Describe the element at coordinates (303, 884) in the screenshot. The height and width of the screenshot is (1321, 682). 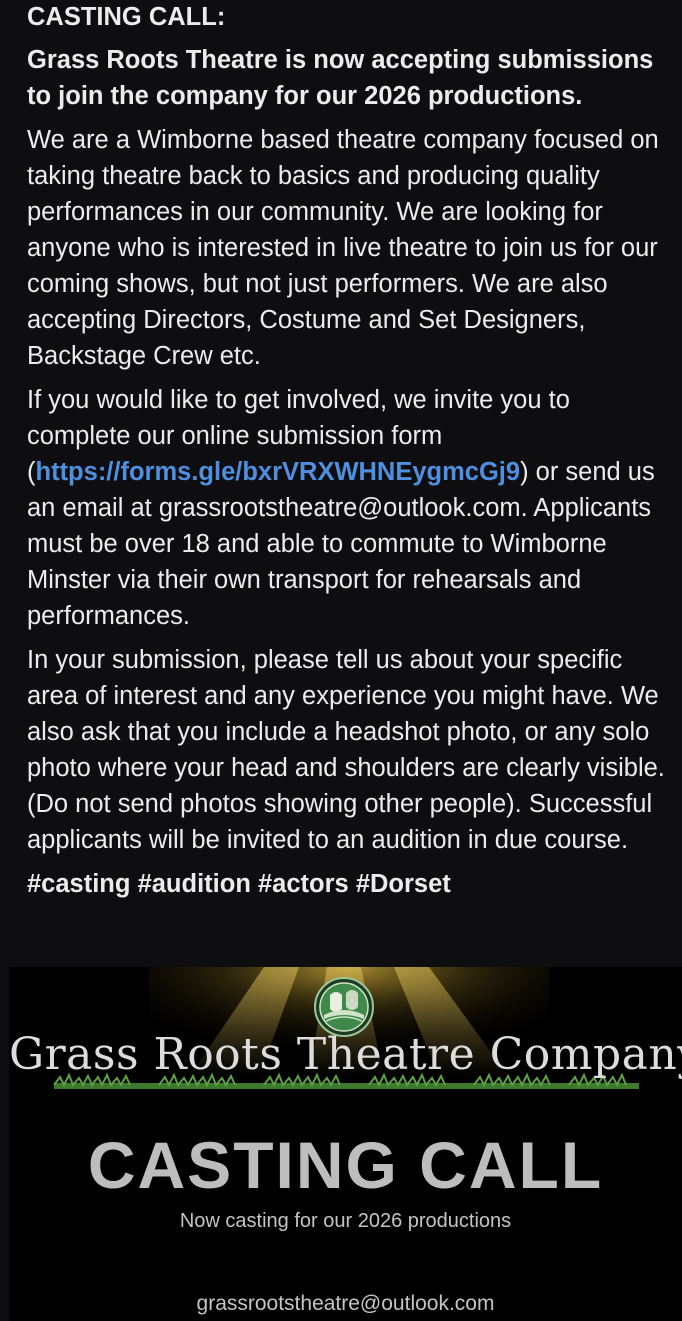
I see `hashtag-actors: #actors` at that location.